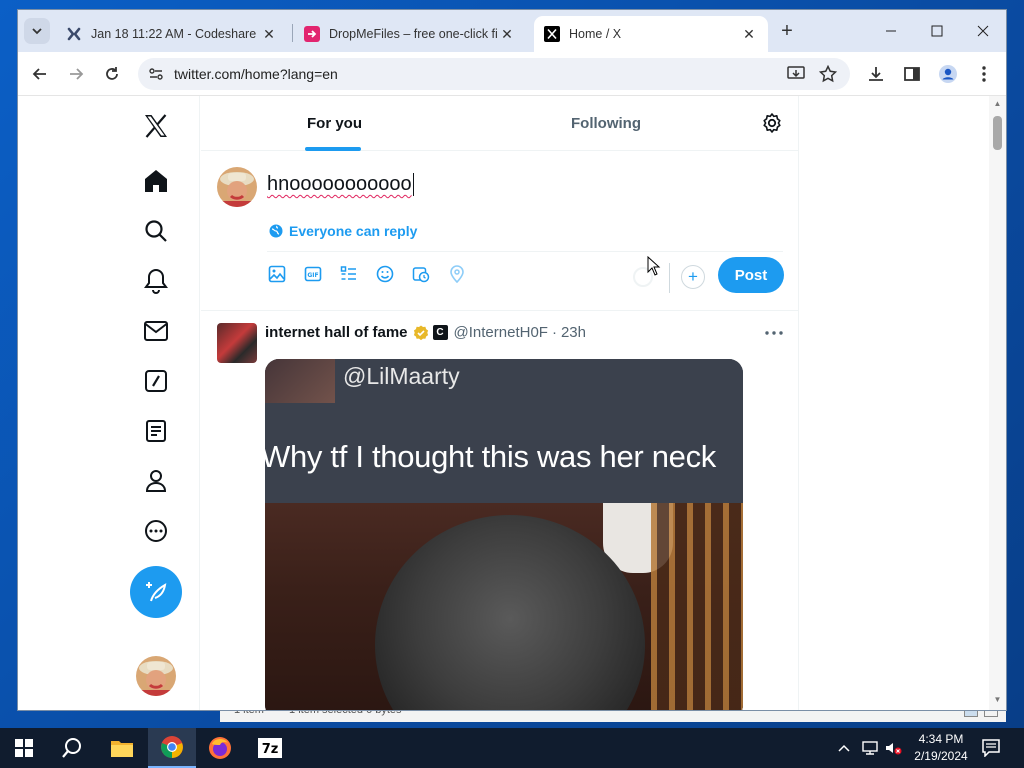 The image size is (1024, 768). I want to click on nav-explore, so click(156, 231).